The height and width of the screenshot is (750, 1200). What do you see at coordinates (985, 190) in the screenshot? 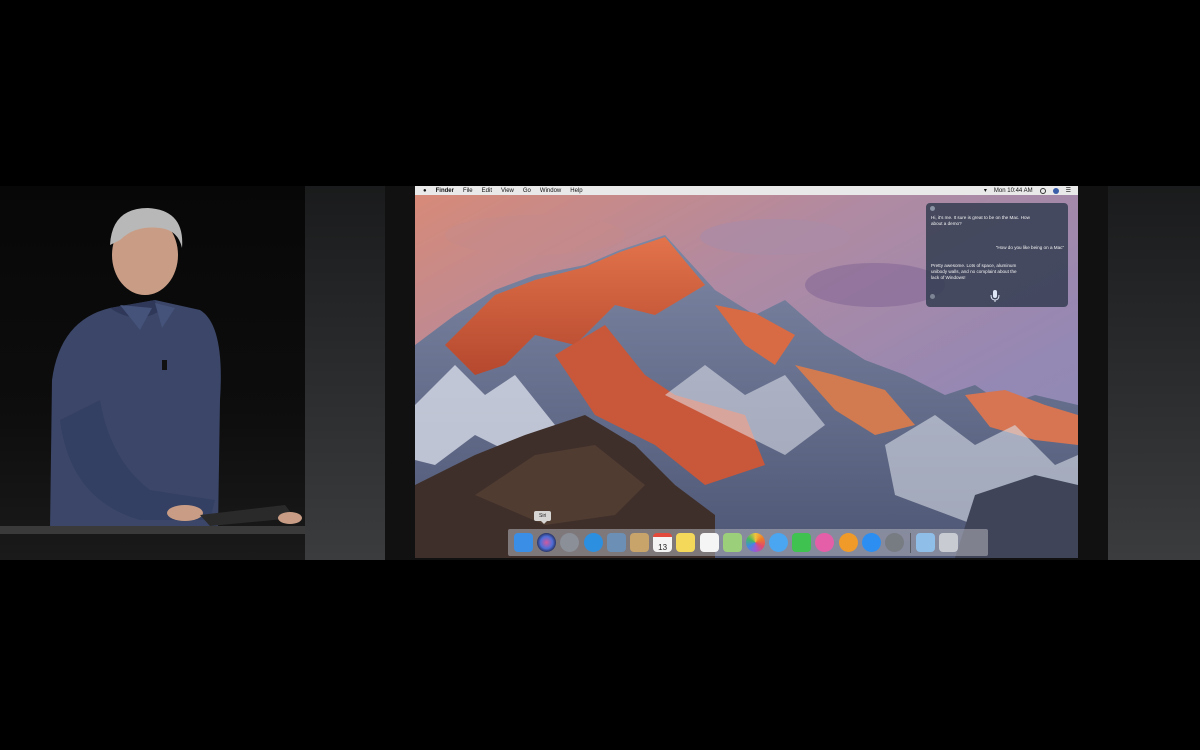
I see `wifi-icon: ▾` at bounding box center [985, 190].